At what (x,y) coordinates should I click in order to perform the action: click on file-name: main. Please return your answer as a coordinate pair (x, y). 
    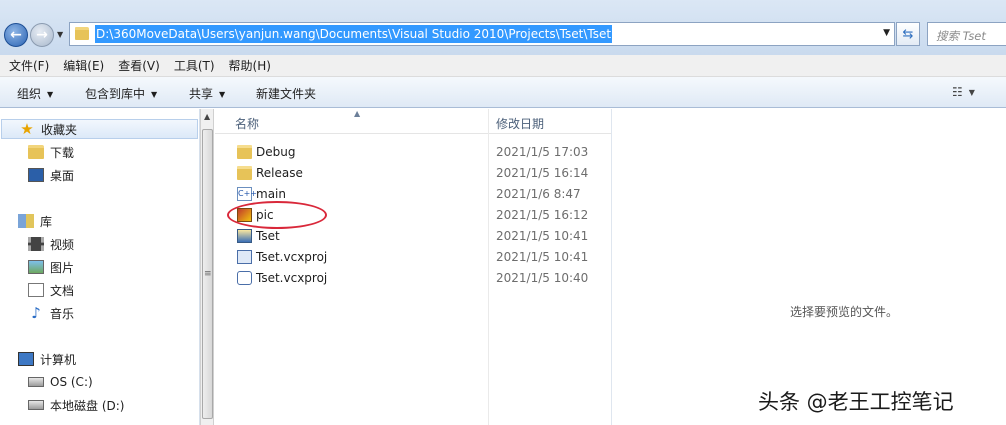
    Looking at the image, I should click on (271, 194).